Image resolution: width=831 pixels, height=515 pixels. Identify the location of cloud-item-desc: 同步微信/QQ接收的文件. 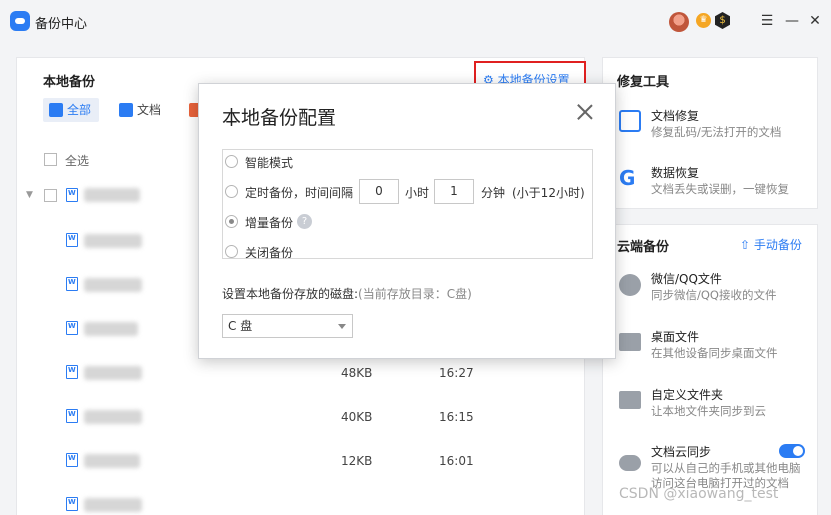
(714, 295).